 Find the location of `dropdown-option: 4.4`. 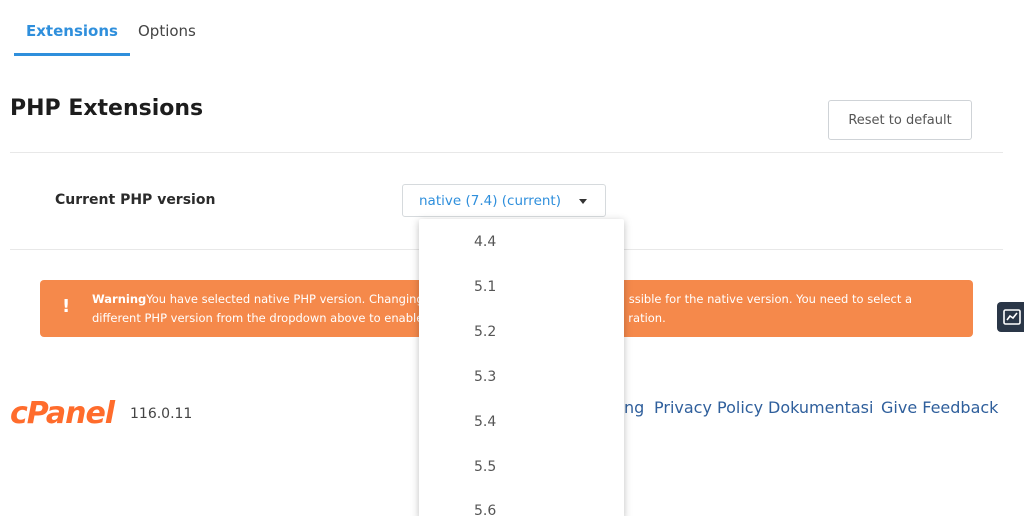

dropdown-option: 4.4 is located at coordinates (485, 242).